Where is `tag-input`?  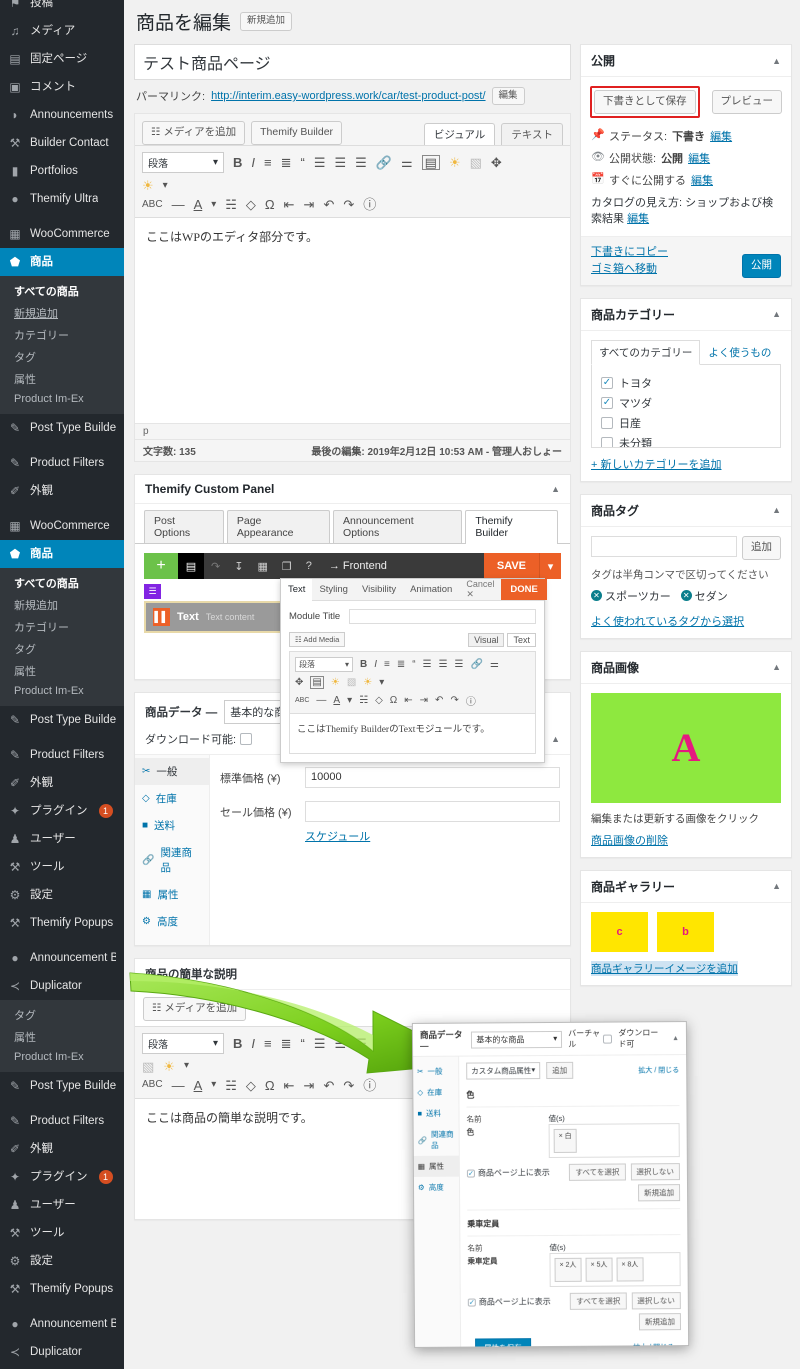
tag-input is located at coordinates (664, 546).